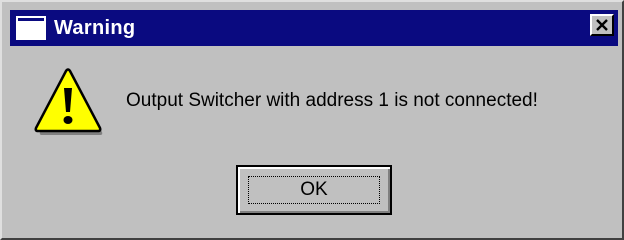  I want to click on close-button, so click(602, 25).